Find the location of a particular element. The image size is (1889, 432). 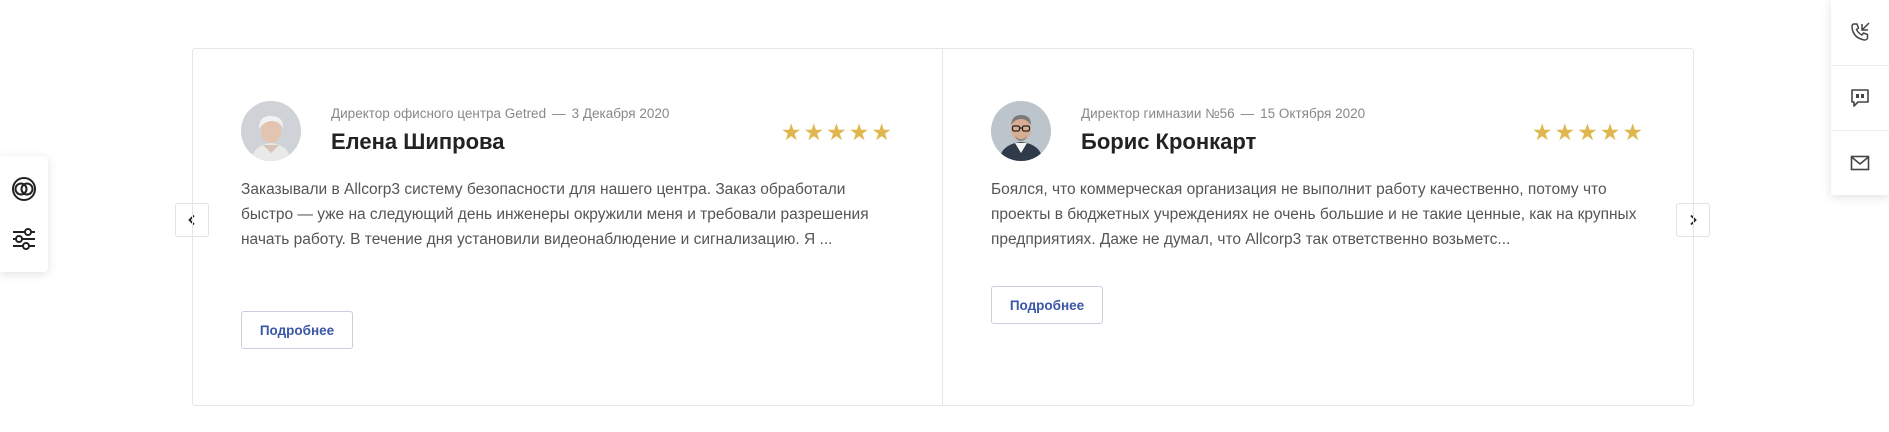

theme-toggle-button is located at coordinates (24, 189).